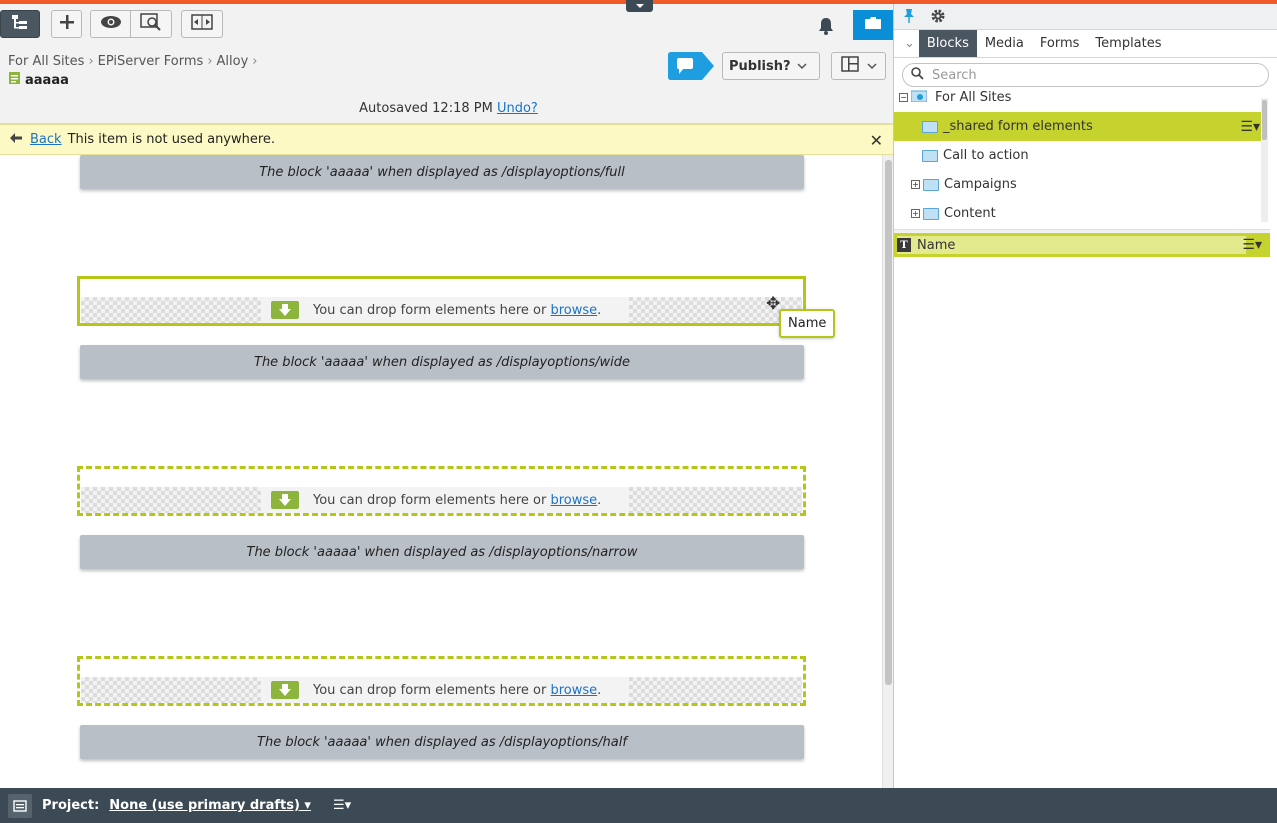 The image size is (1277, 823). I want to click on plus-icon, so click(67, 24).